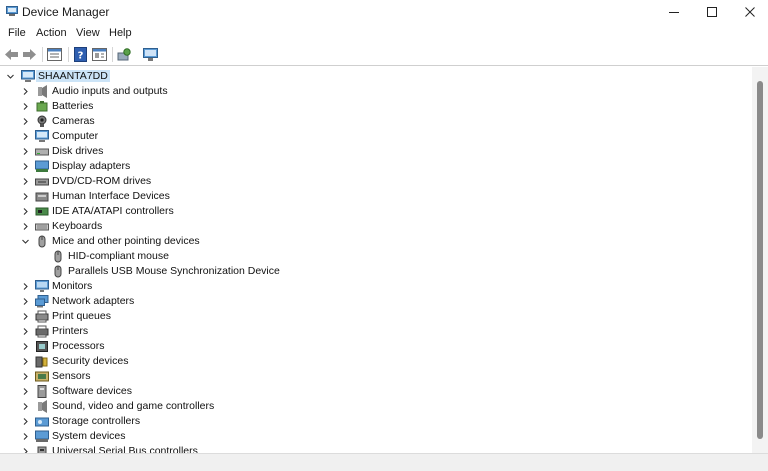 The height and width of the screenshot is (471, 768). I want to click on close-button, so click(749, 12).